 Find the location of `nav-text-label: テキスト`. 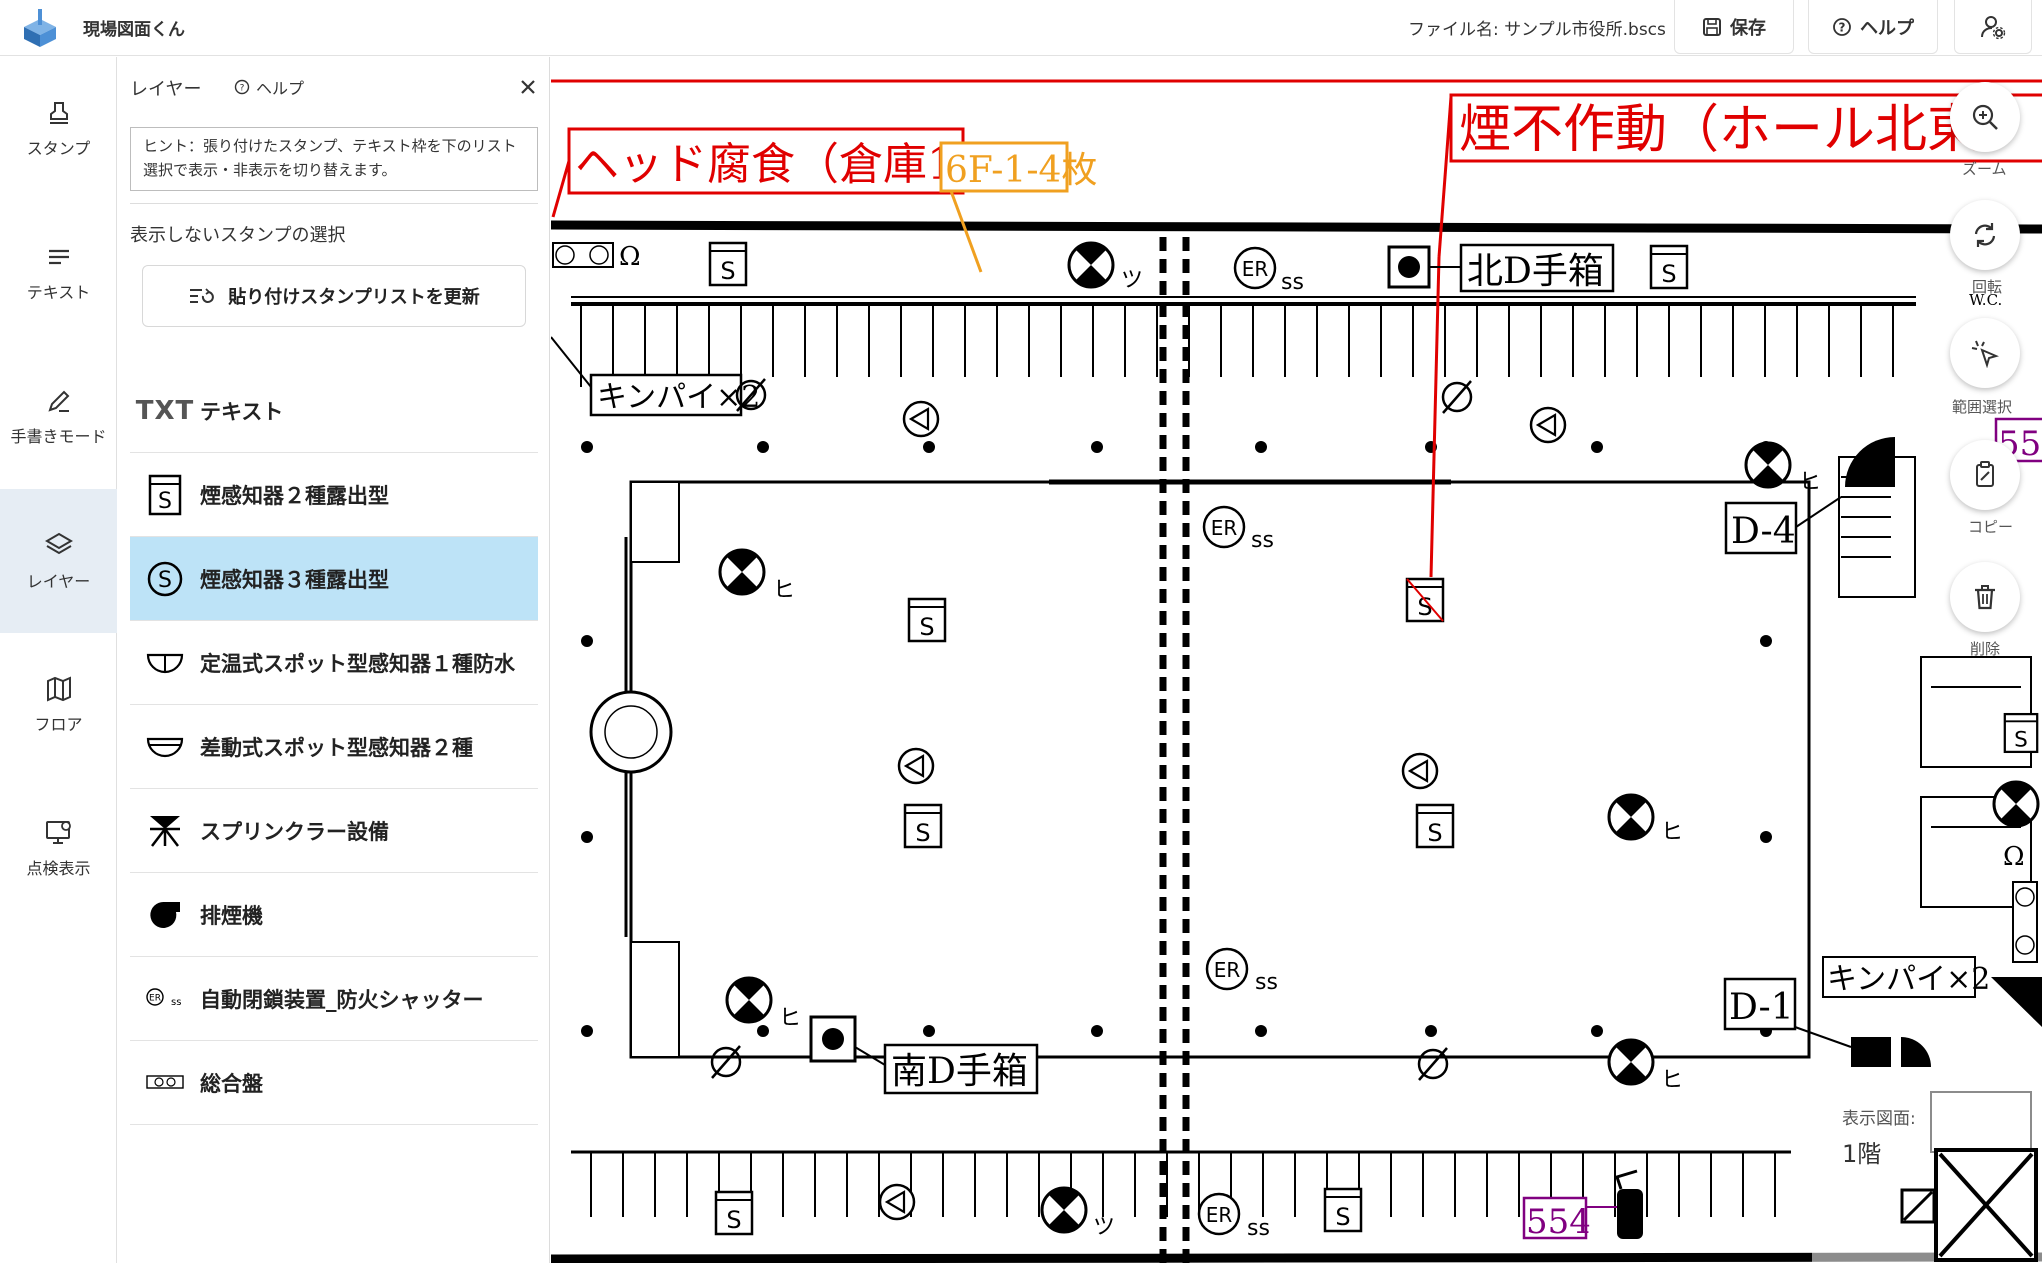

nav-text-label: テキスト is located at coordinates (58, 292).